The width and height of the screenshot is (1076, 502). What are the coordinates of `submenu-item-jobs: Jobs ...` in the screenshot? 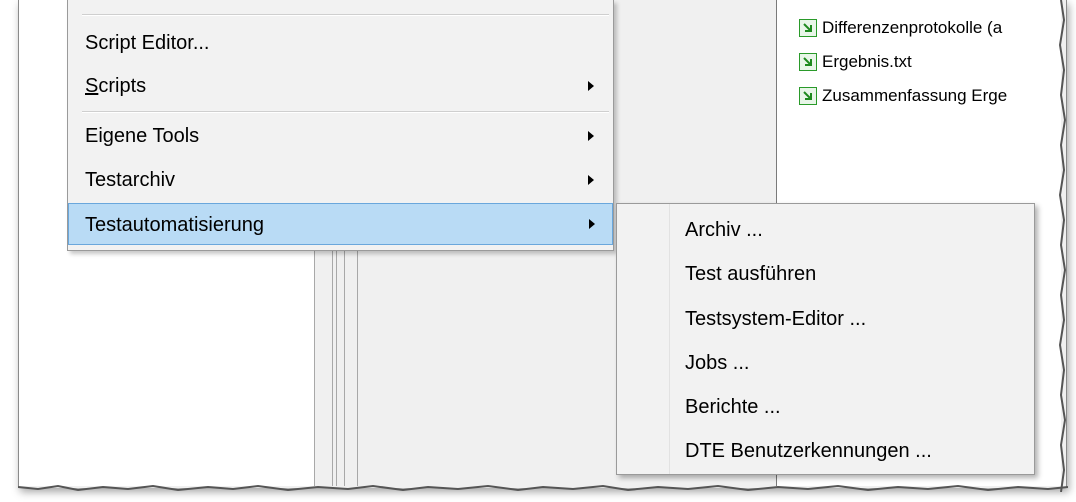 It's located at (717, 363).